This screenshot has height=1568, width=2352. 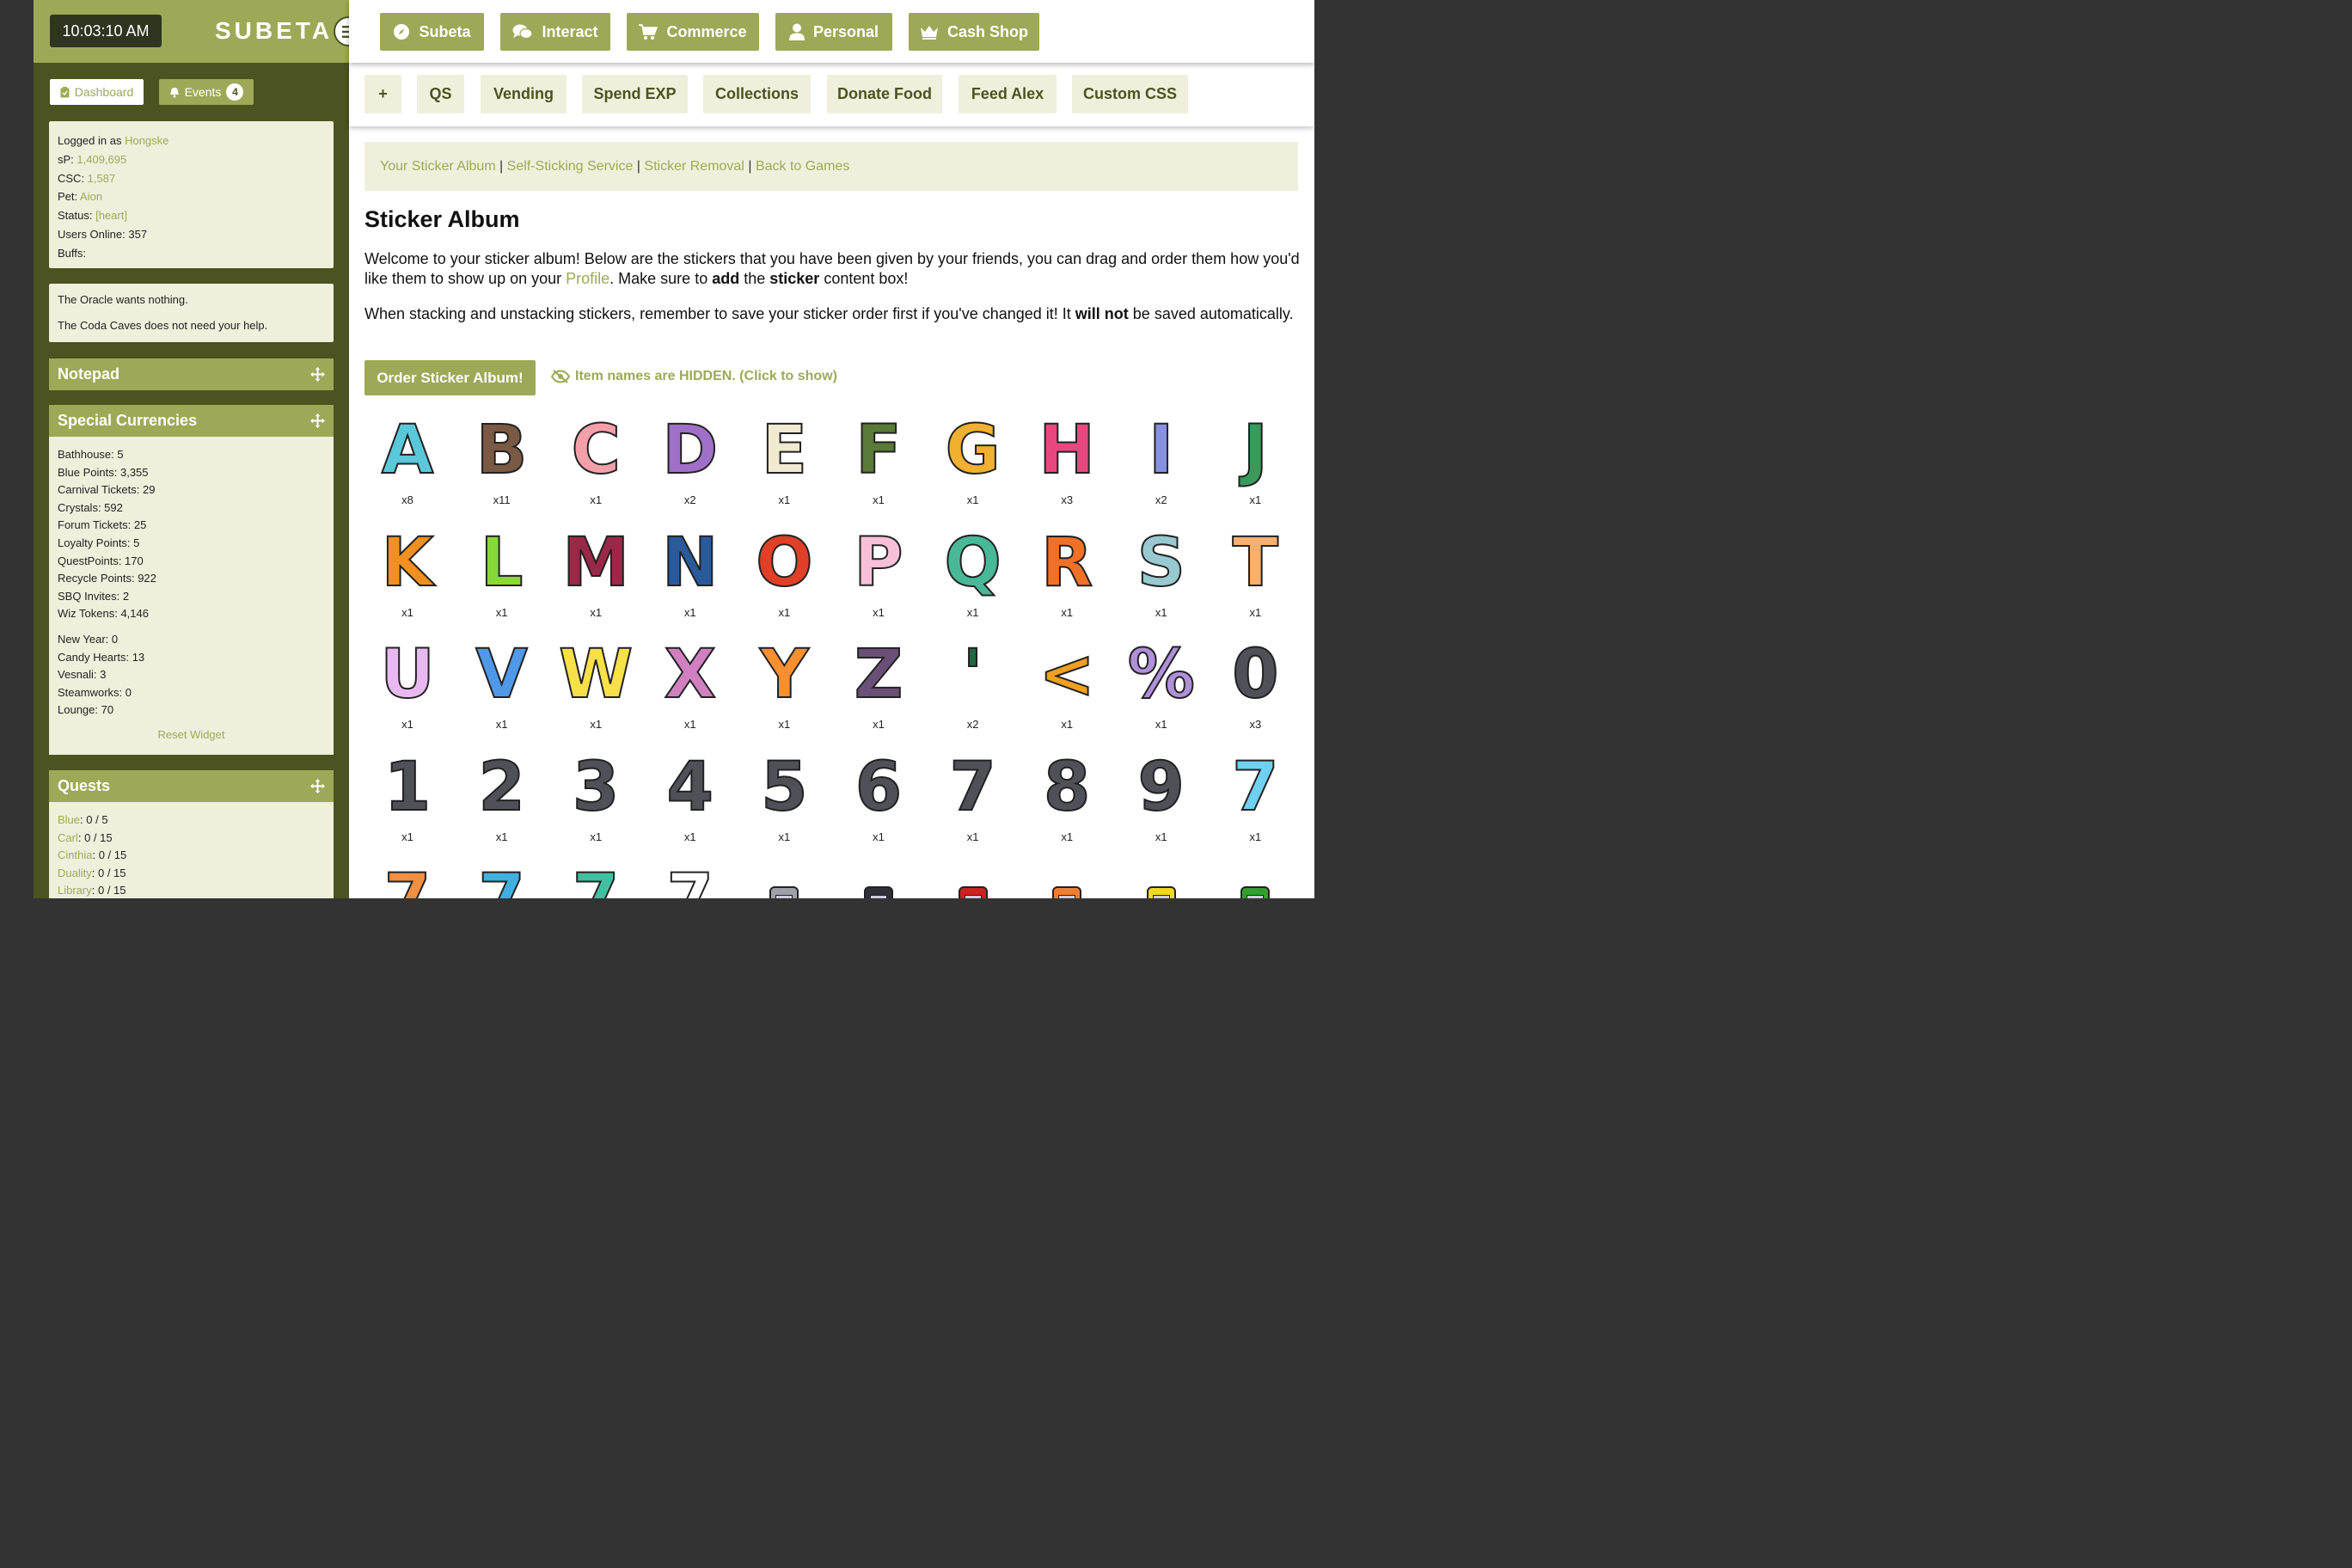 I want to click on sticker-item: Zx1, so click(x=883, y=688).